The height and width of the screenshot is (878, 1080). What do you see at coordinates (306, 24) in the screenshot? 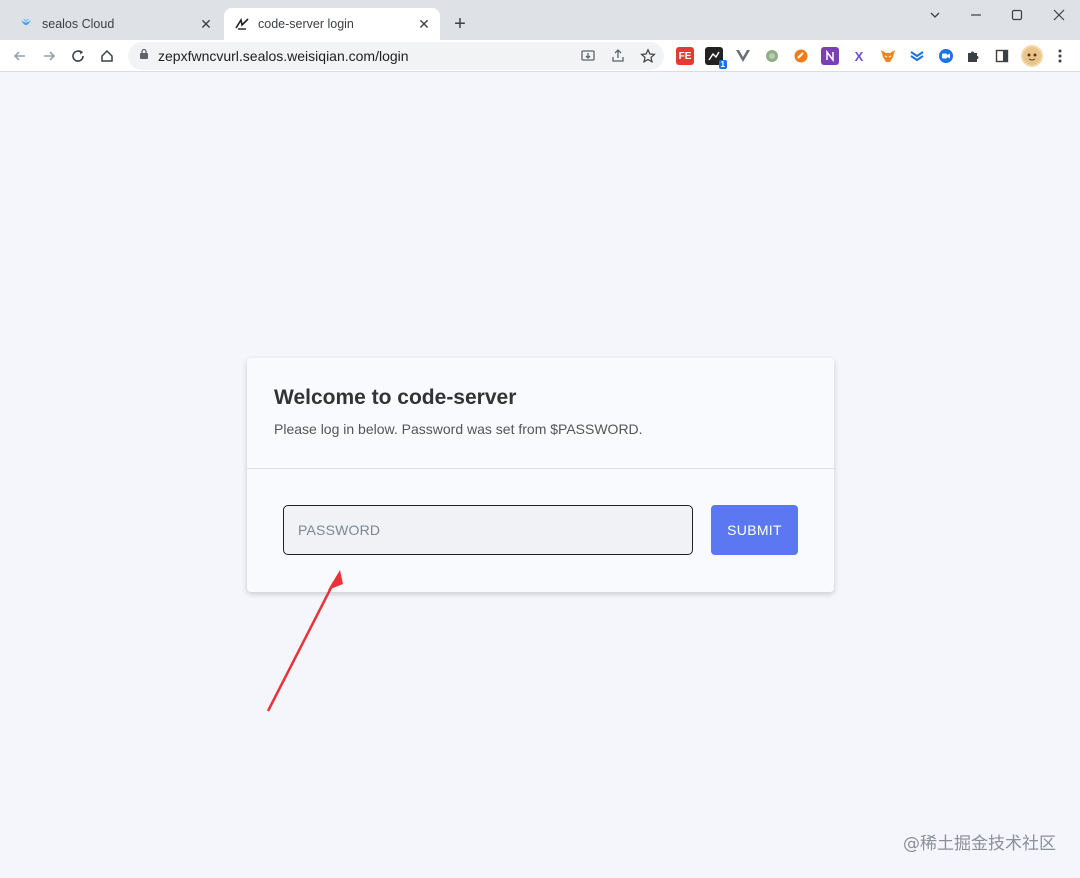
I see `tab-title: code-server login` at bounding box center [306, 24].